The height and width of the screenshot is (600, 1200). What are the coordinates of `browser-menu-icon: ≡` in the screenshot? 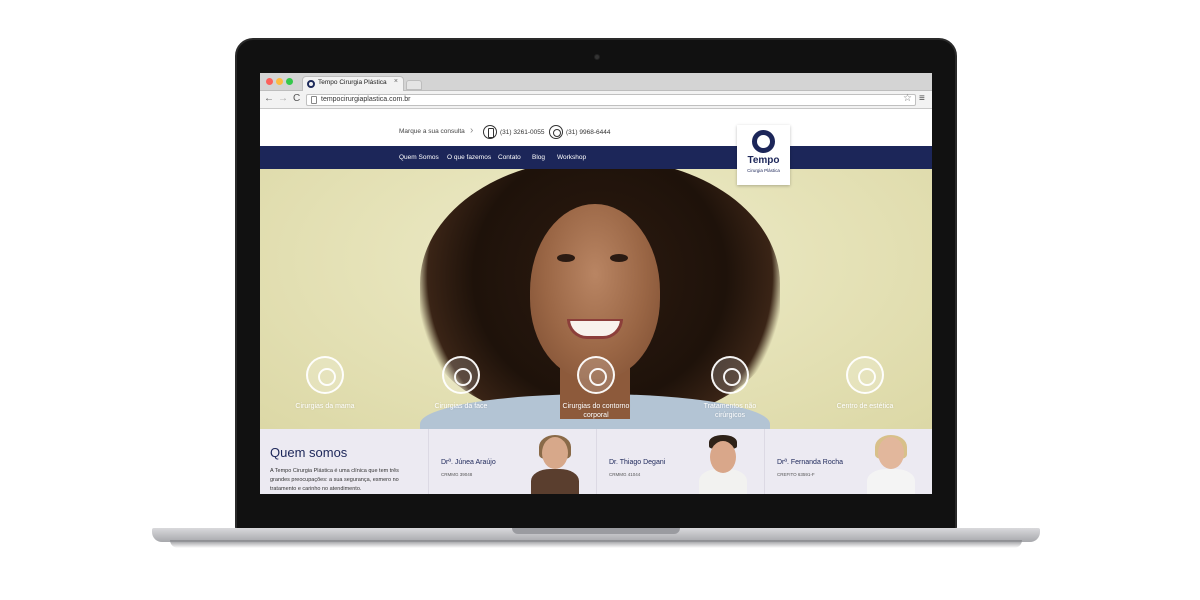 It's located at (922, 98).